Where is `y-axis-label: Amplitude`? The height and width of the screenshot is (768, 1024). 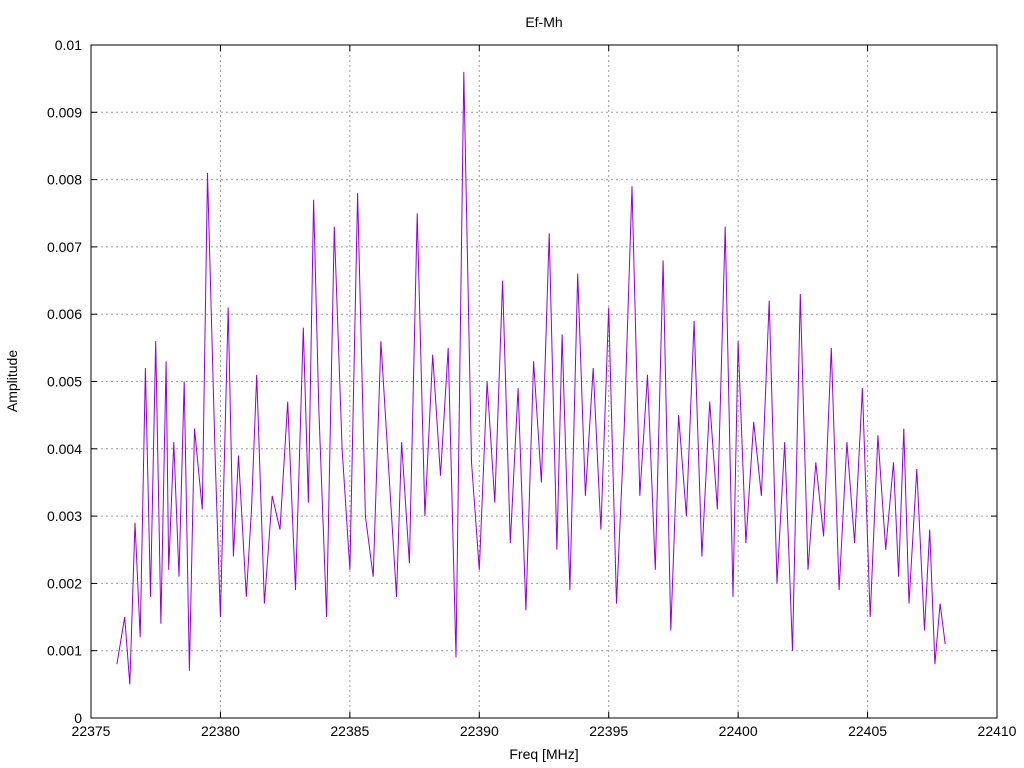
y-axis-label: Amplitude is located at coordinates (12, 381).